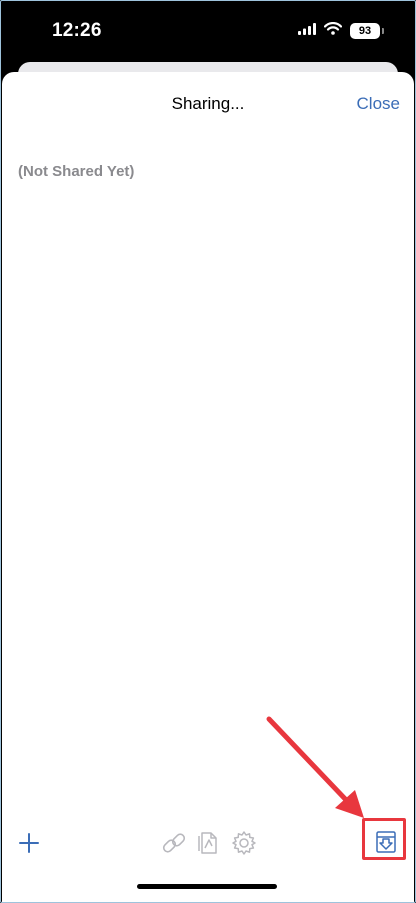 The image size is (416, 903). Describe the element at coordinates (378, 104) in the screenshot. I see `close-button: Close` at that location.